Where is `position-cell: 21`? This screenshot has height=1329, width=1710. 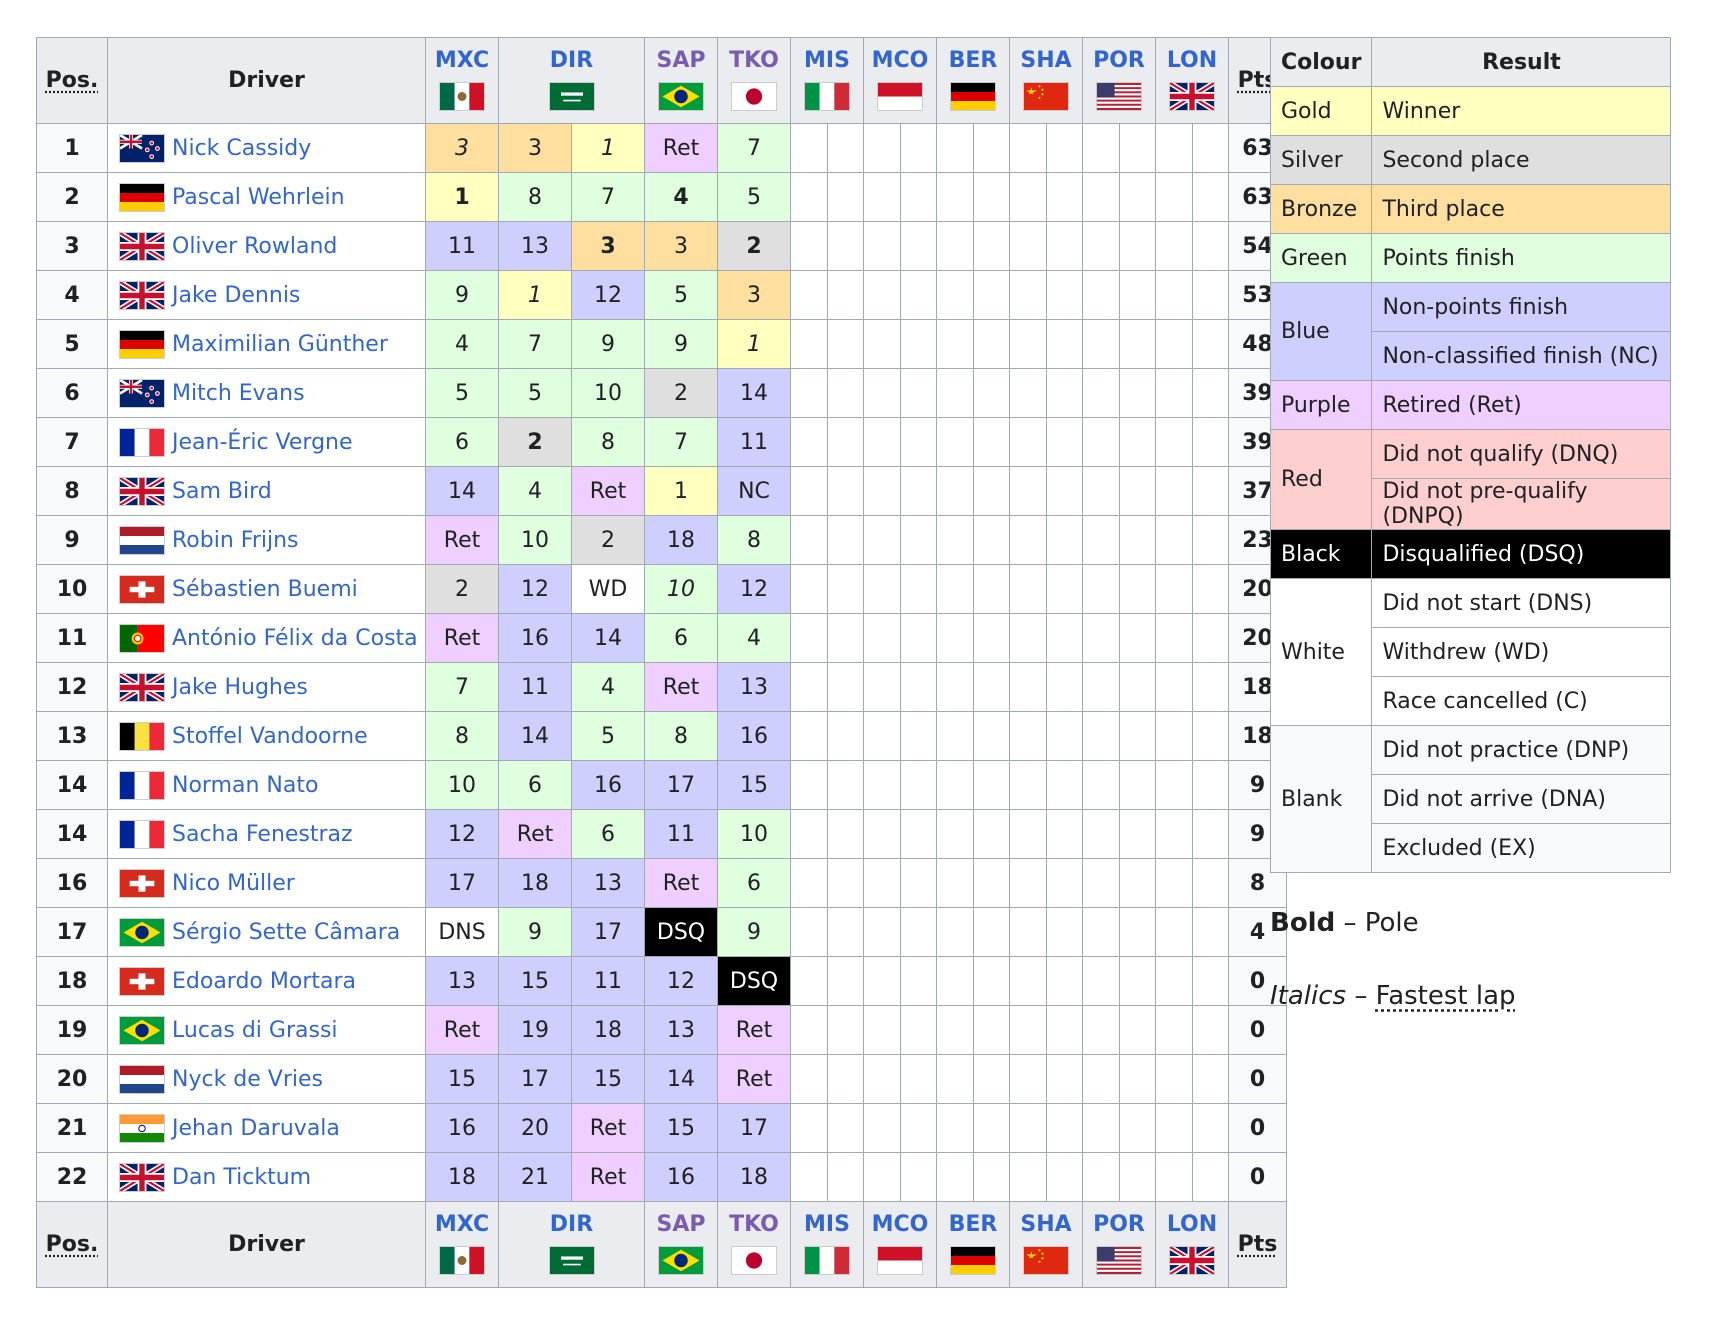 position-cell: 21 is located at coordinates (72, 1128).